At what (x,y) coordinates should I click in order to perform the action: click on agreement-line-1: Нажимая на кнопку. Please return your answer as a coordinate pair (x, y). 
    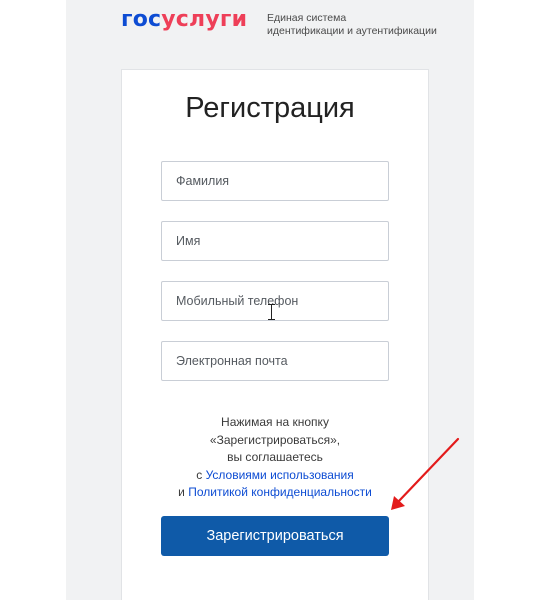
    Looking at the image, I should click on (275, 422).